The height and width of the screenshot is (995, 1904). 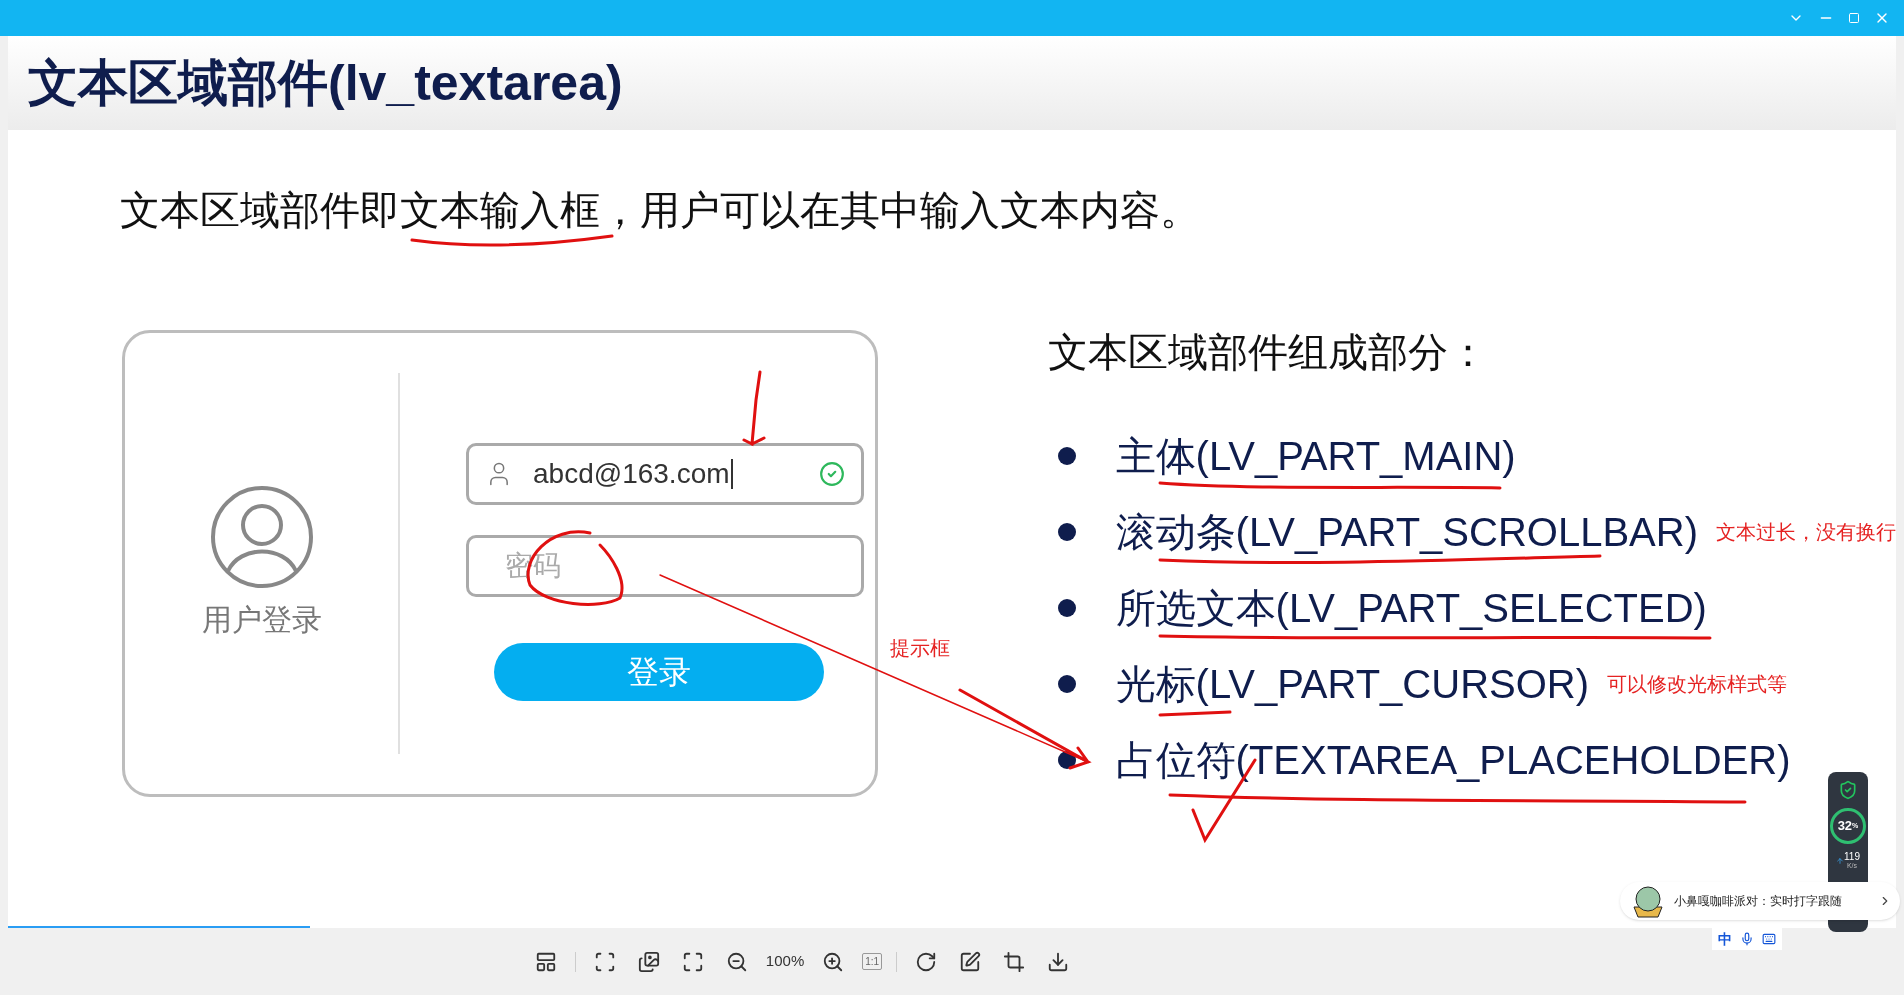 I want to click on part-label: 主体(LV_PART_MAIN), so click(x=1315, y=456).